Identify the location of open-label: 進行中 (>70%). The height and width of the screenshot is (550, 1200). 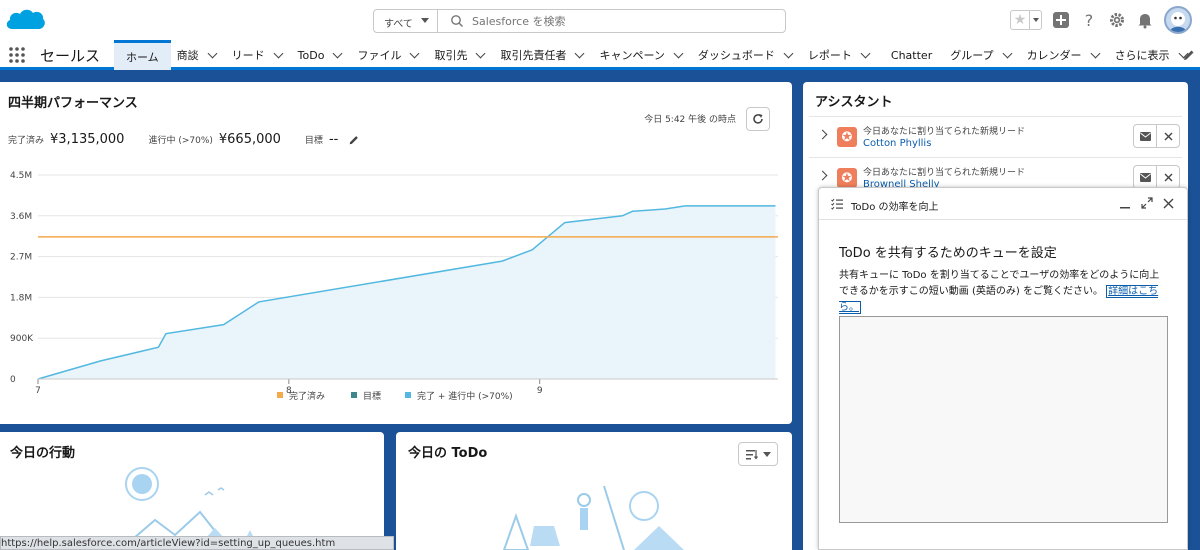
(180, 141).